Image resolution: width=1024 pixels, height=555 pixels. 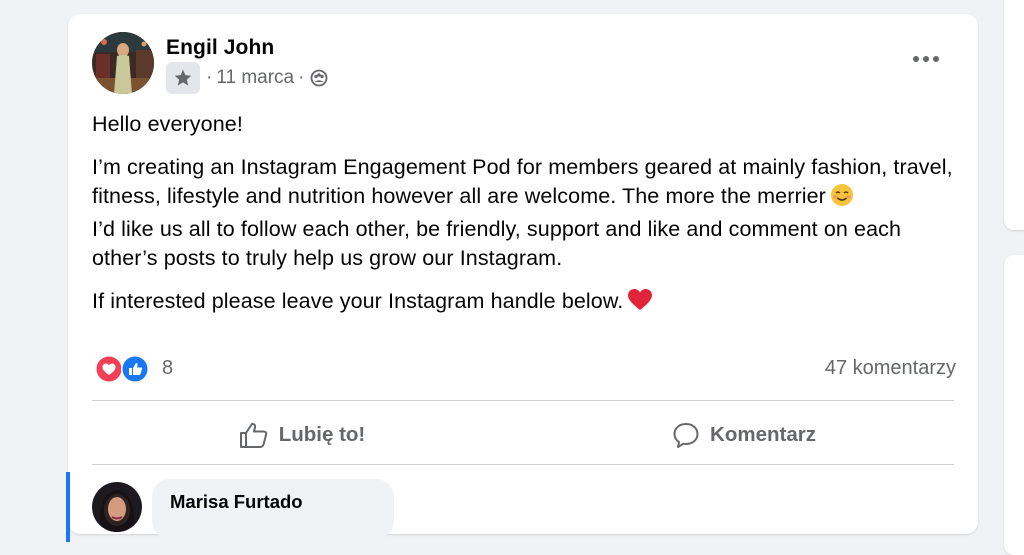 I want to click on comment-button-label: Komentarz, so click(x=763, y=434).